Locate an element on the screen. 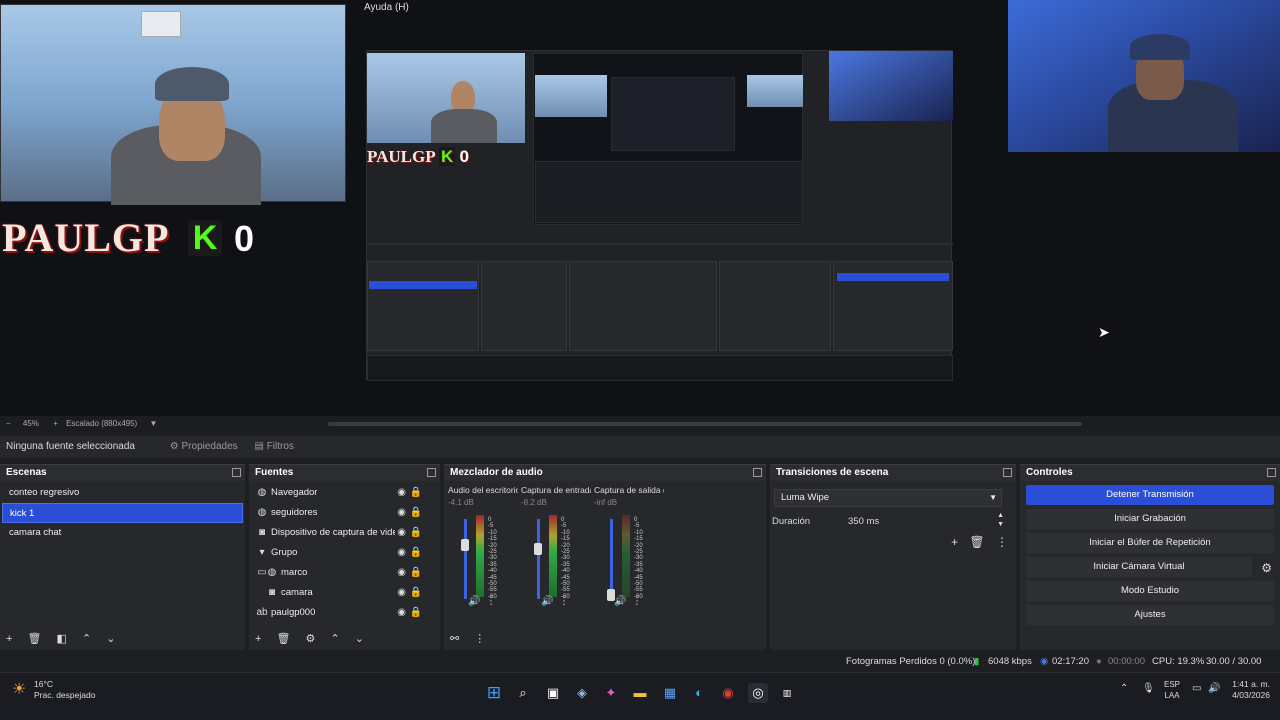 The image size is (1280, 720). add-transition-button: + is located at coordinates (954, 542).